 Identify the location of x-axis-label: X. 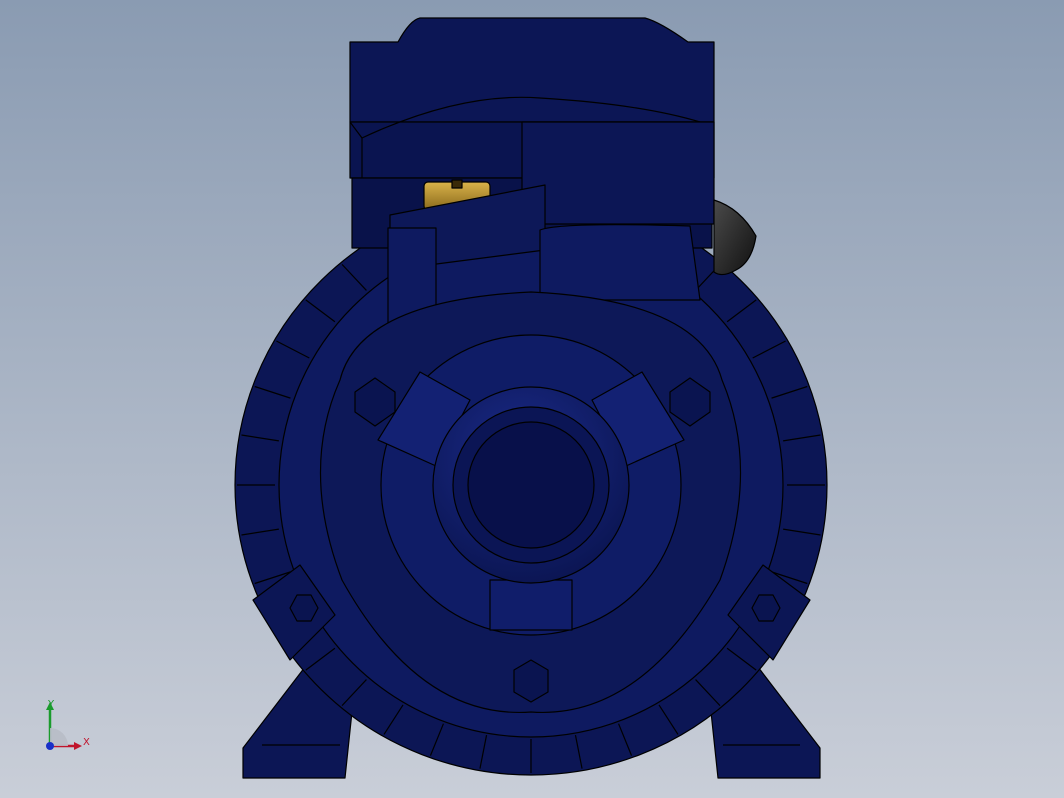
(86, 742).